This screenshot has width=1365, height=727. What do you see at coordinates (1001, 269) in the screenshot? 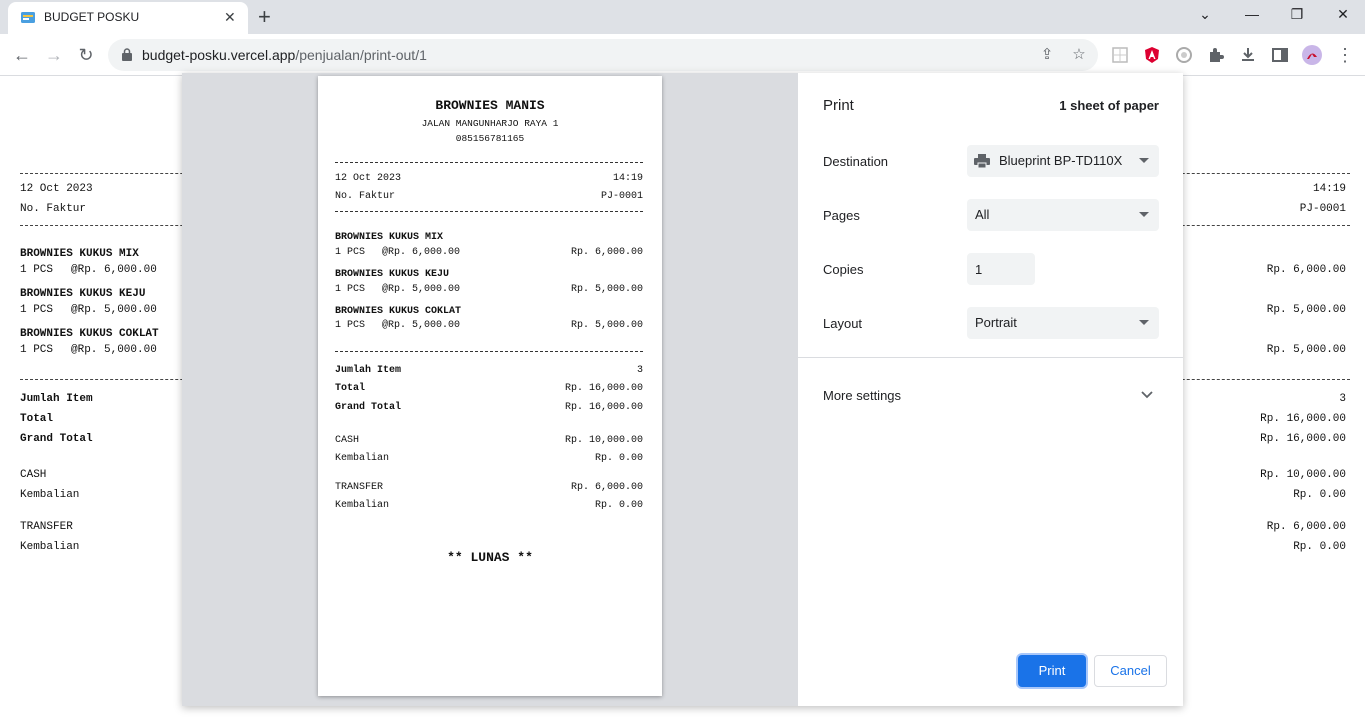
I see `copies-input` at bounding box center [1001, 269].